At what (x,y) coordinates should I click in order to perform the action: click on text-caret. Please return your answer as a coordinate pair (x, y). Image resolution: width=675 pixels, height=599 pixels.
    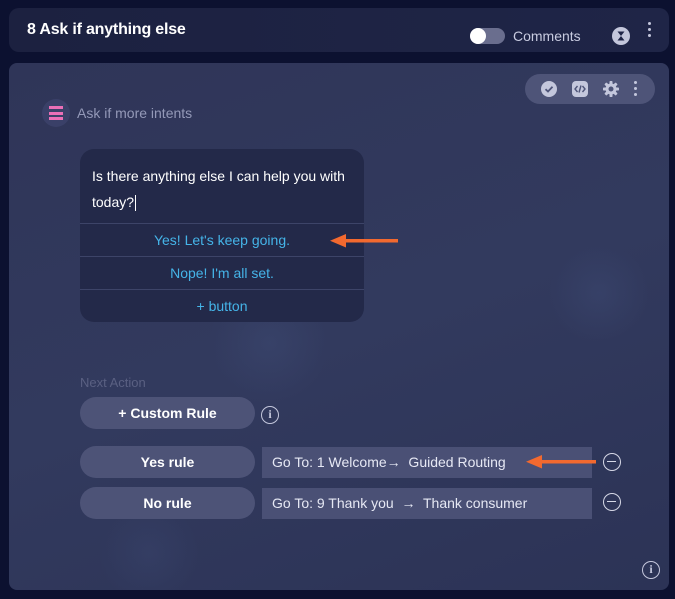
    Looking at the image, I should click on (136, 203).